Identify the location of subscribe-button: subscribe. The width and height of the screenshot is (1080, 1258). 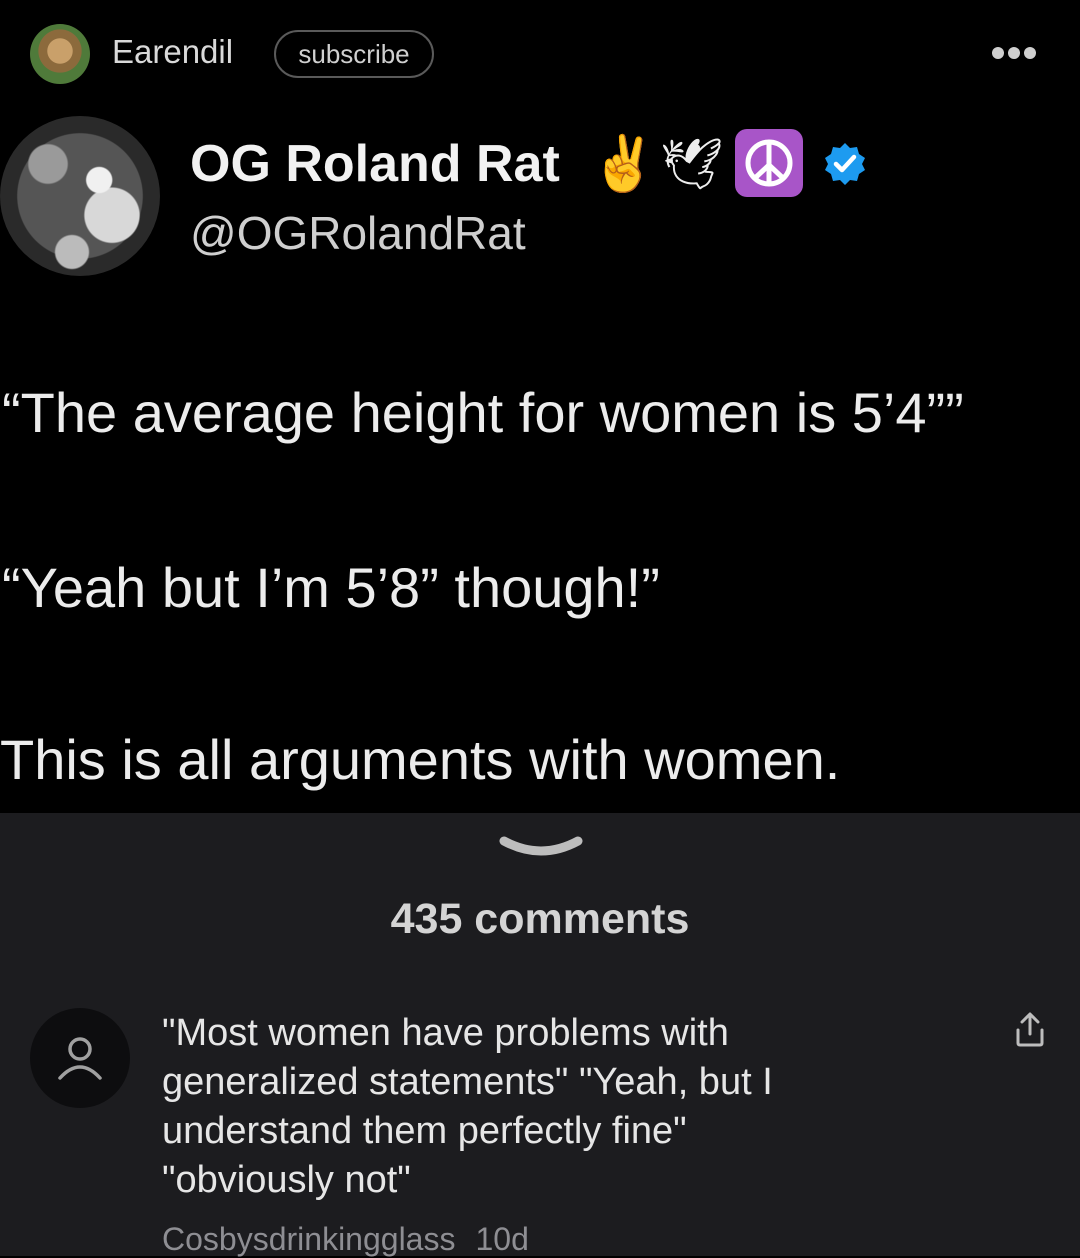
(354, 54).